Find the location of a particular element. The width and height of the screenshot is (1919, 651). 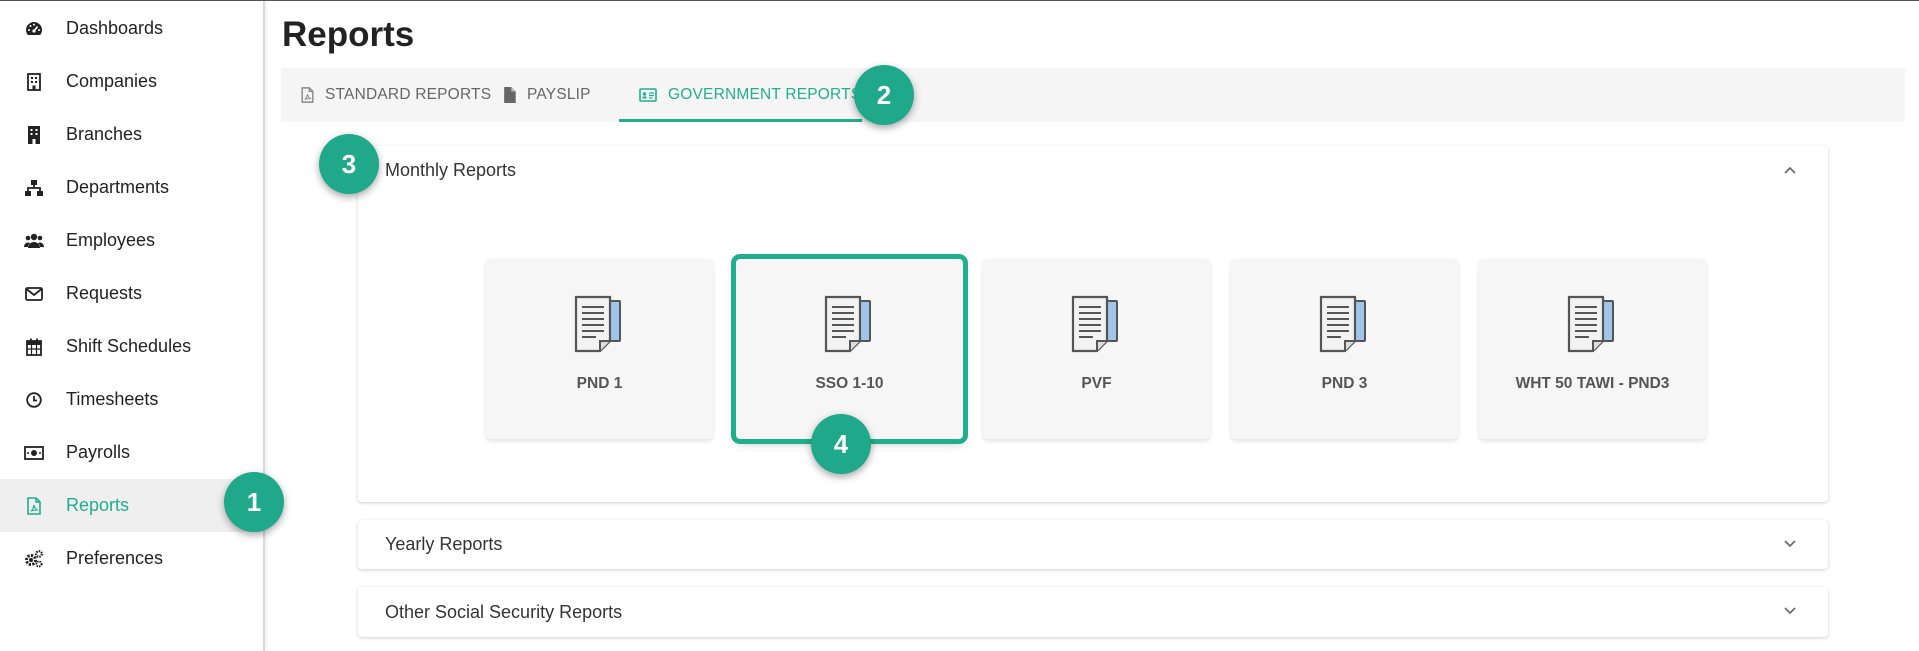

step-badge-1: 1 is located at coordinates (254, 502).